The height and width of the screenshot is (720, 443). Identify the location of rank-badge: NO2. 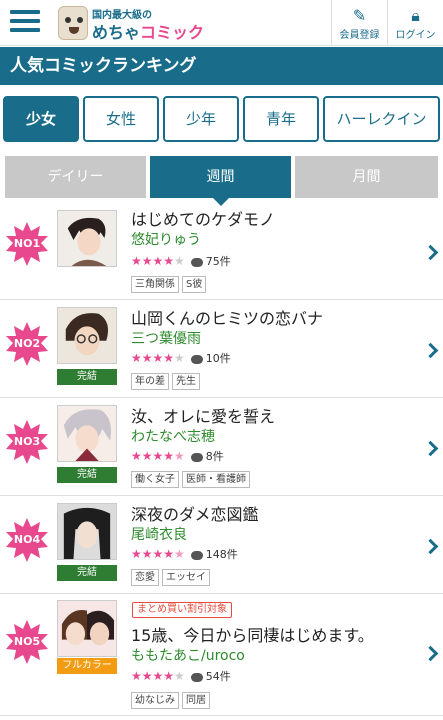
(27, 344).